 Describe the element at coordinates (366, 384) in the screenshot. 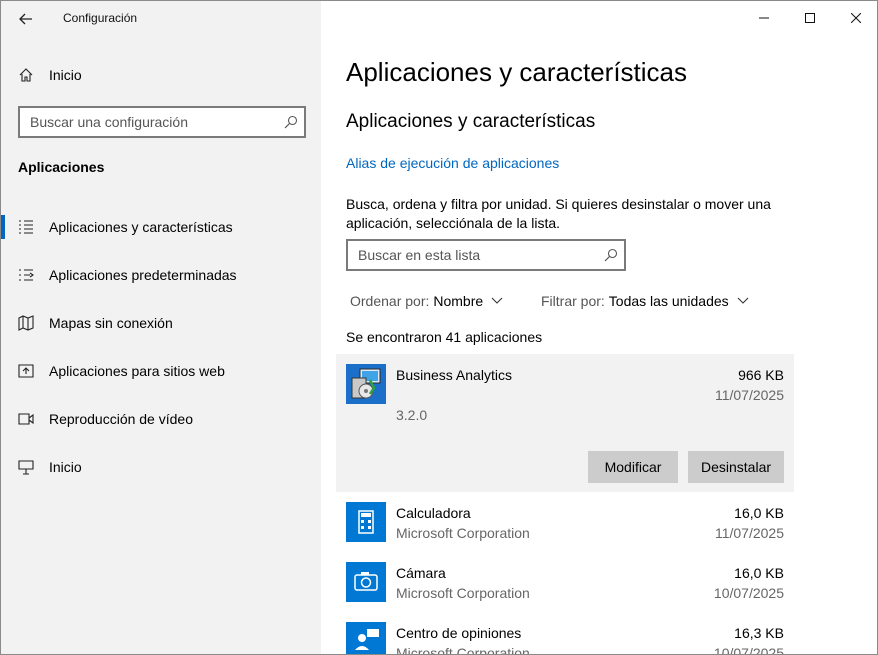

I see `installer-icon` at that location.